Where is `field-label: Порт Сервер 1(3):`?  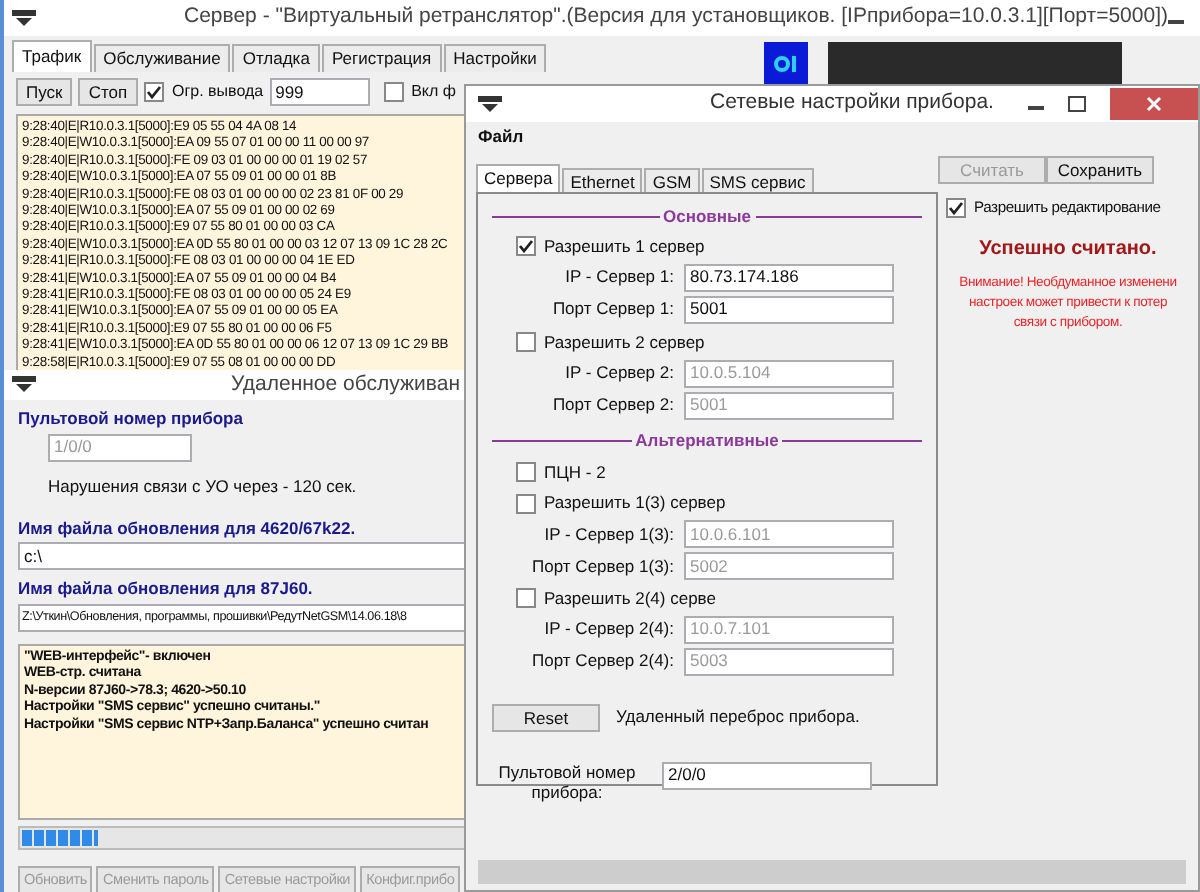
field-label: Порт Сервер 1(3): is located at coordinates (603, 566).